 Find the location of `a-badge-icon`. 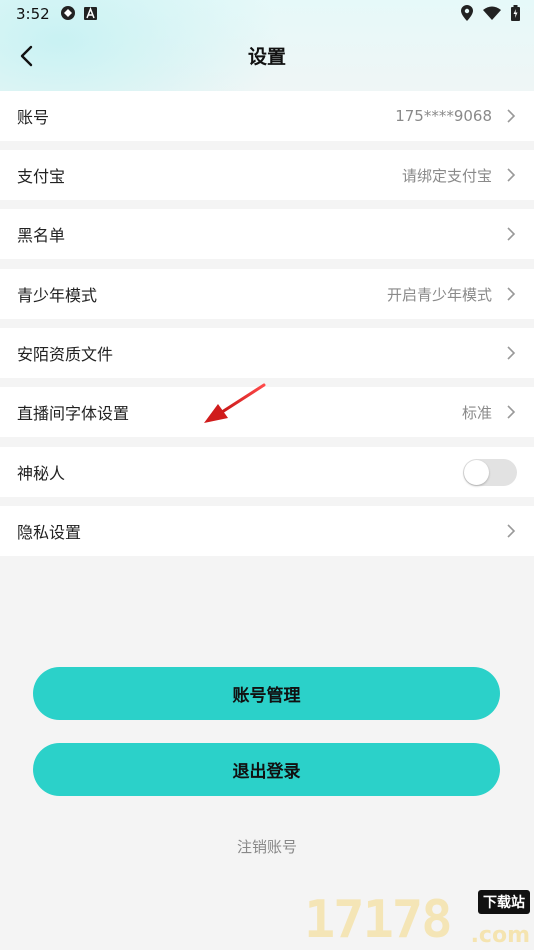

a-badge-icon is located at coordinates (90, 15).